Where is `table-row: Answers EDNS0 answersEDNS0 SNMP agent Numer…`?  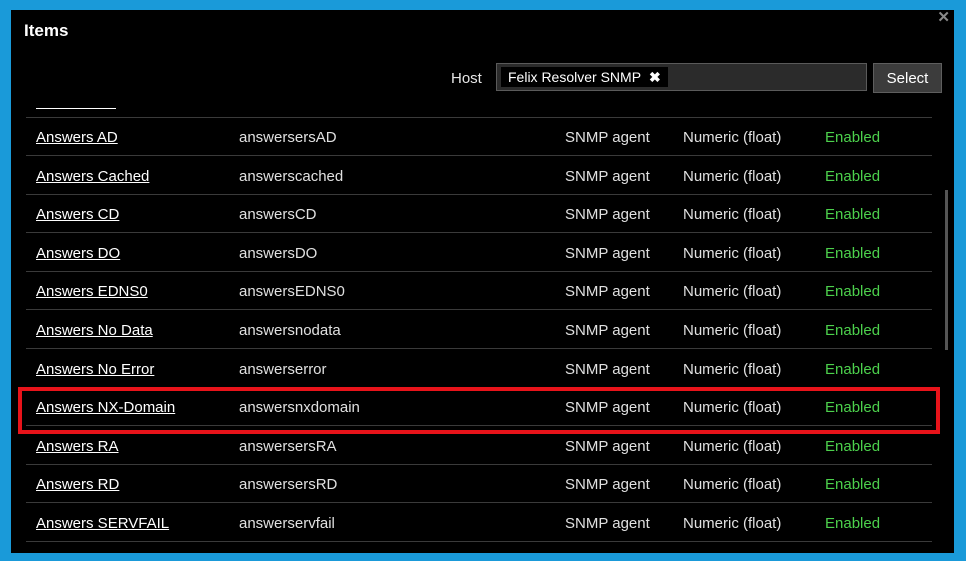
table-row: Answers EDNS0 answersEDNS0 SNMP agent Numer… is located at coordinates (479, 291).